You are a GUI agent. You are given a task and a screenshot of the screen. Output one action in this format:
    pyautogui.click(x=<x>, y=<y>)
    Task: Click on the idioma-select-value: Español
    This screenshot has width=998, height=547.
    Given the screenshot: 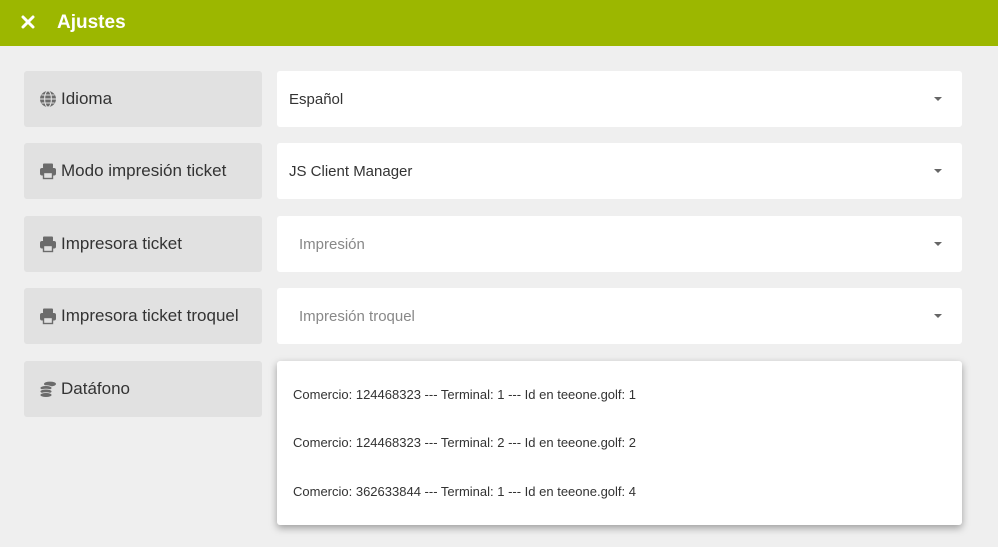 What is the action you would take?
    pyautogui.click(x=316, y=99)
    